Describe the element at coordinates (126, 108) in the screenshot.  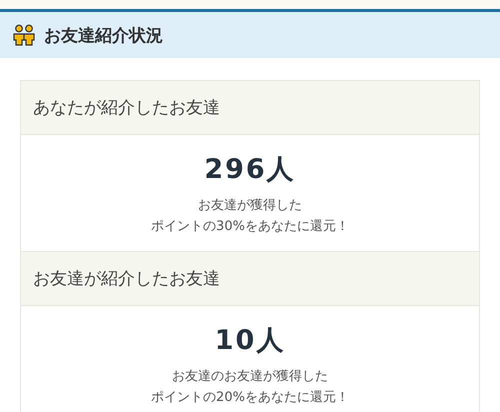
I see `section-title: あなたが紹介したお友達` at that location.